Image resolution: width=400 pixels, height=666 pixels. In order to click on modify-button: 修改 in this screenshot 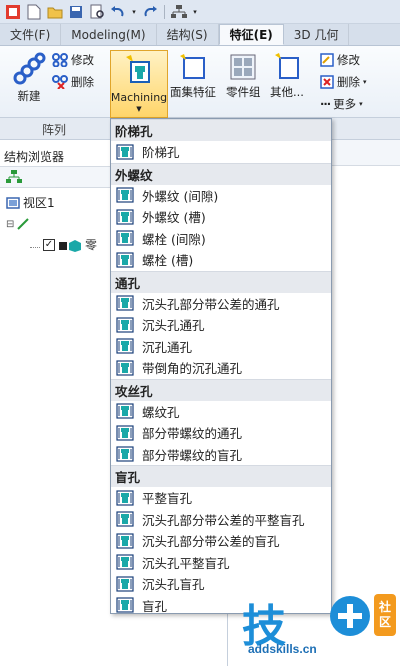, I will do `click(73, 60)`.